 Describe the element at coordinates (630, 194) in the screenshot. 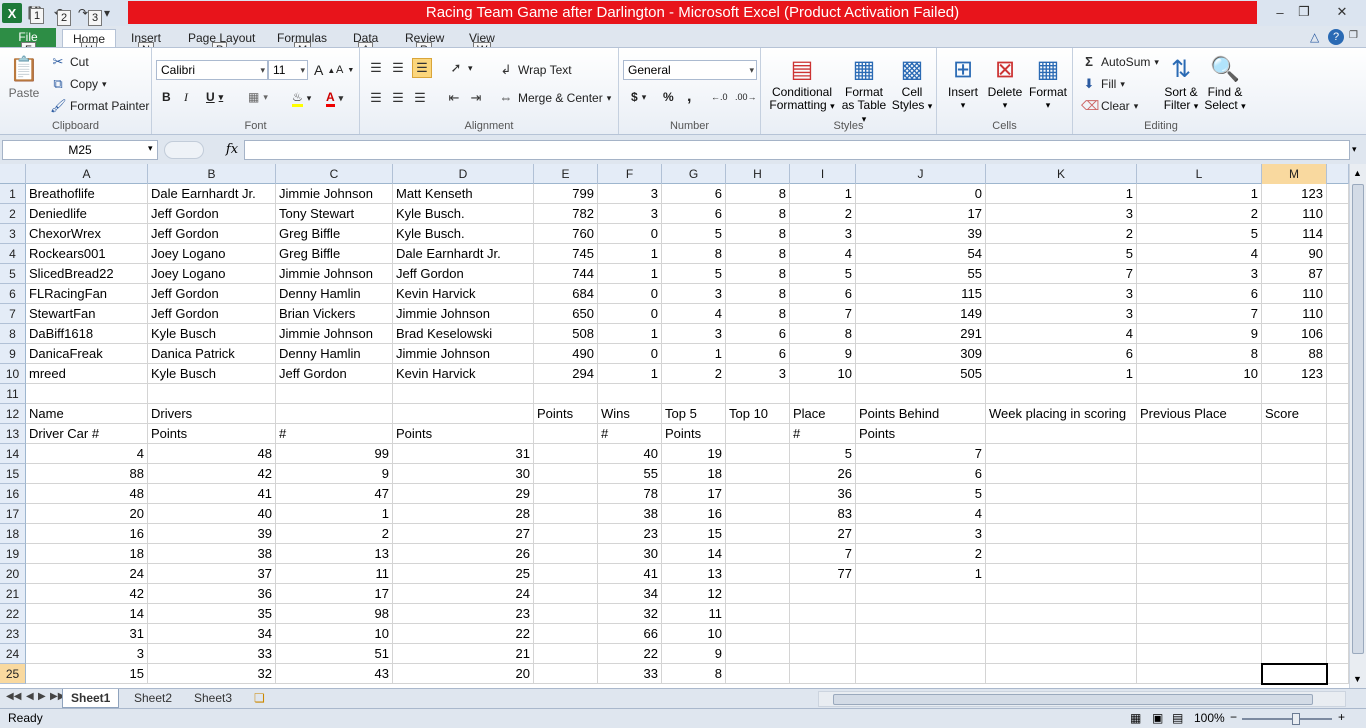

I see `cell-f1: 3` at that location.